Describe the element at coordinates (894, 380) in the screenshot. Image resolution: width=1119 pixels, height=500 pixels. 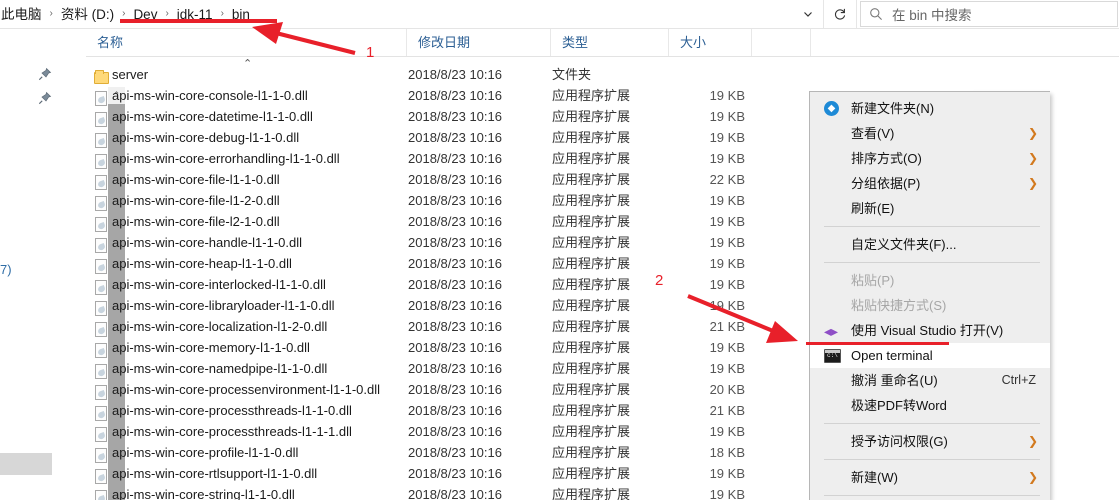
I see `menu-item-label: 撤消 重命名(U)` at that location.